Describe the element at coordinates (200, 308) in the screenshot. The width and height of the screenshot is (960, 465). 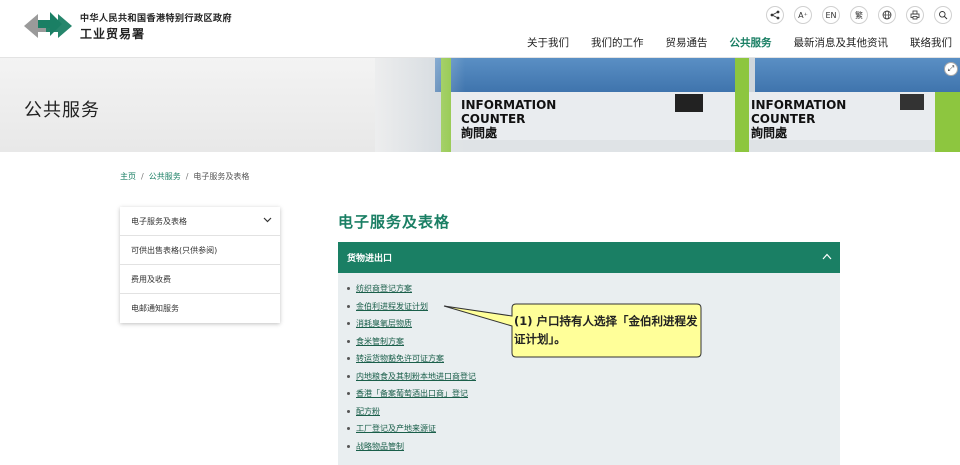
I see `side-item-email-notification: 电邮通知服务` at that location.